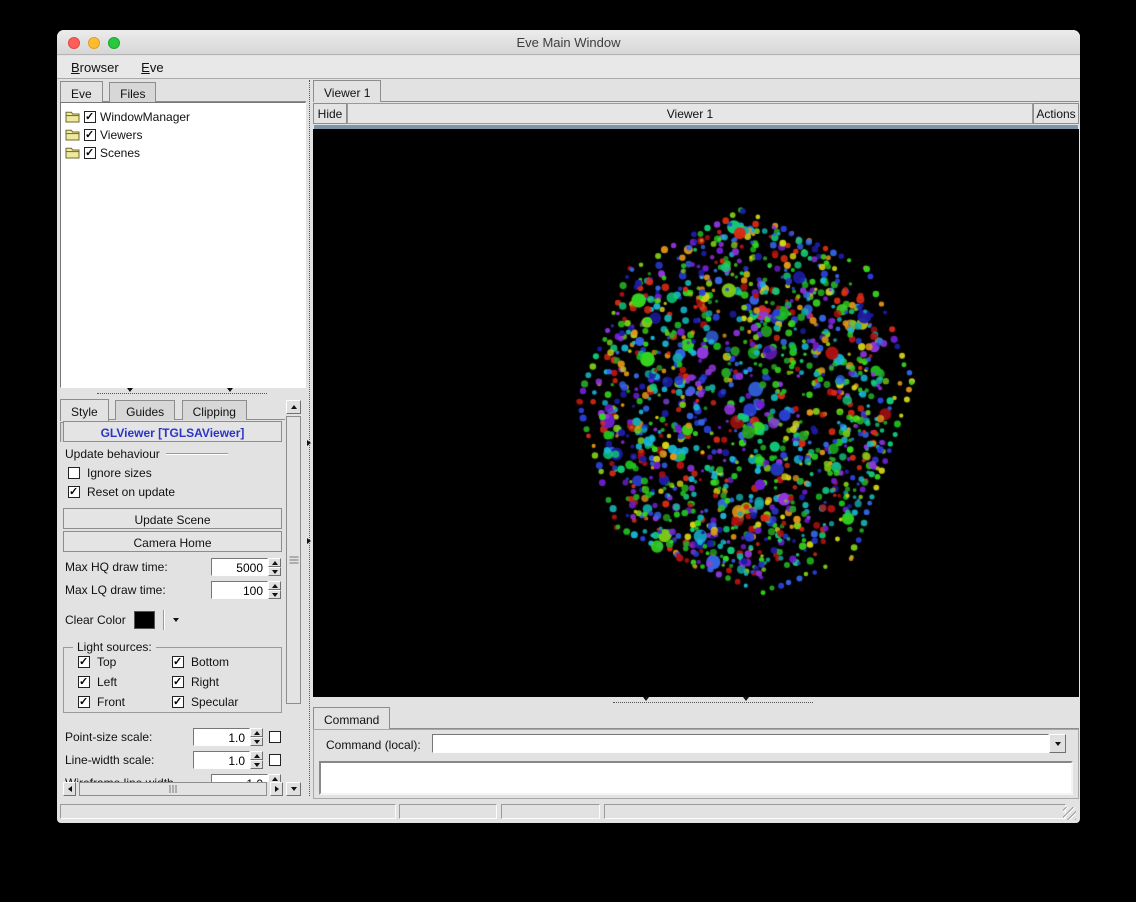 This screenshot has width=1136, height=902. I want to click on line-width-scale-spinner: 1.0, so click(228, 760).